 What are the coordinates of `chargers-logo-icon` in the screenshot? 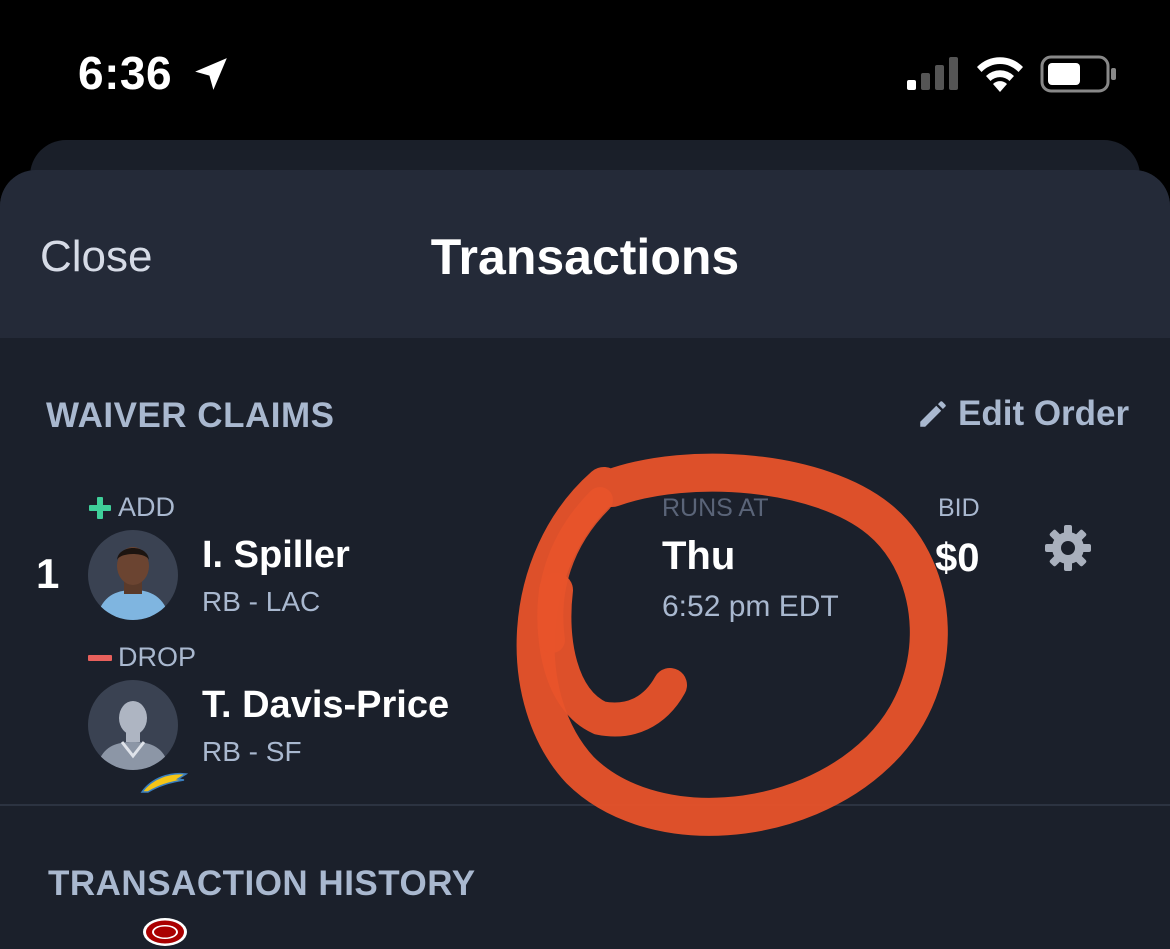 It's located at (164, 782).